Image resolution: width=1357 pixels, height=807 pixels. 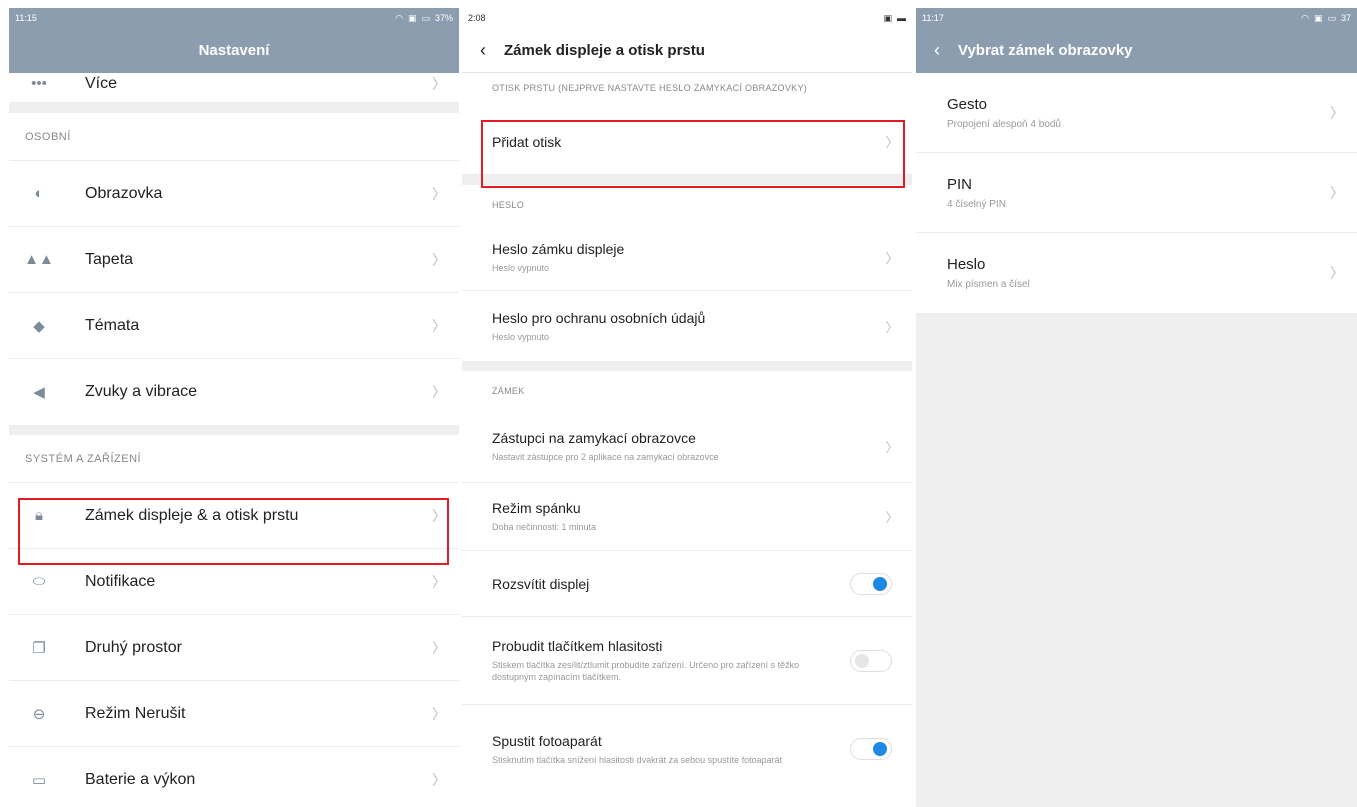 What do you see at coordinates (871, 583) in the screenshot?
I see `wake-display-toggle` at bounding box center [871, 583].